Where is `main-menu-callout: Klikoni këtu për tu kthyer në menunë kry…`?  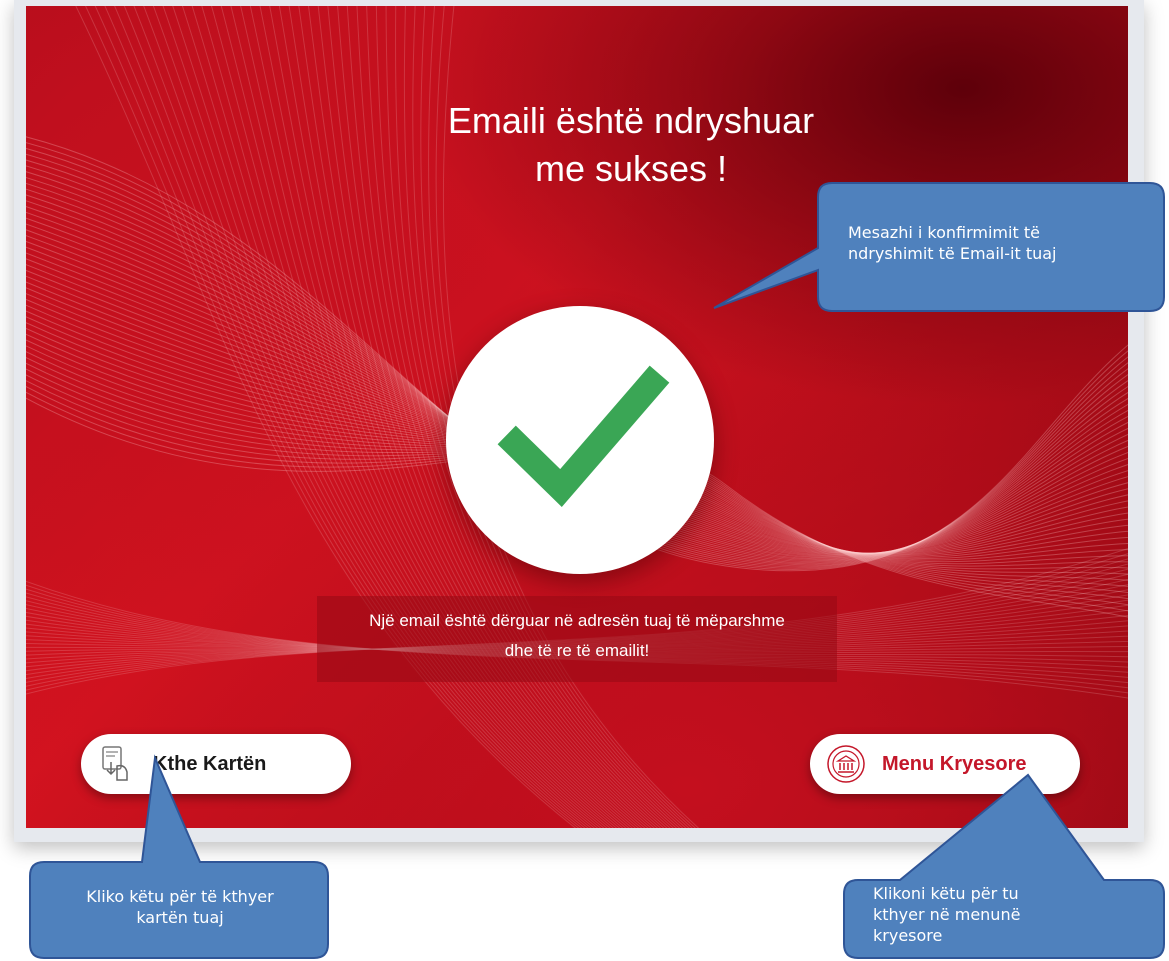
main-menu-callout: Klikoni këtu për tu kthyer në menunë kry… is located at coordinates (946, 914).